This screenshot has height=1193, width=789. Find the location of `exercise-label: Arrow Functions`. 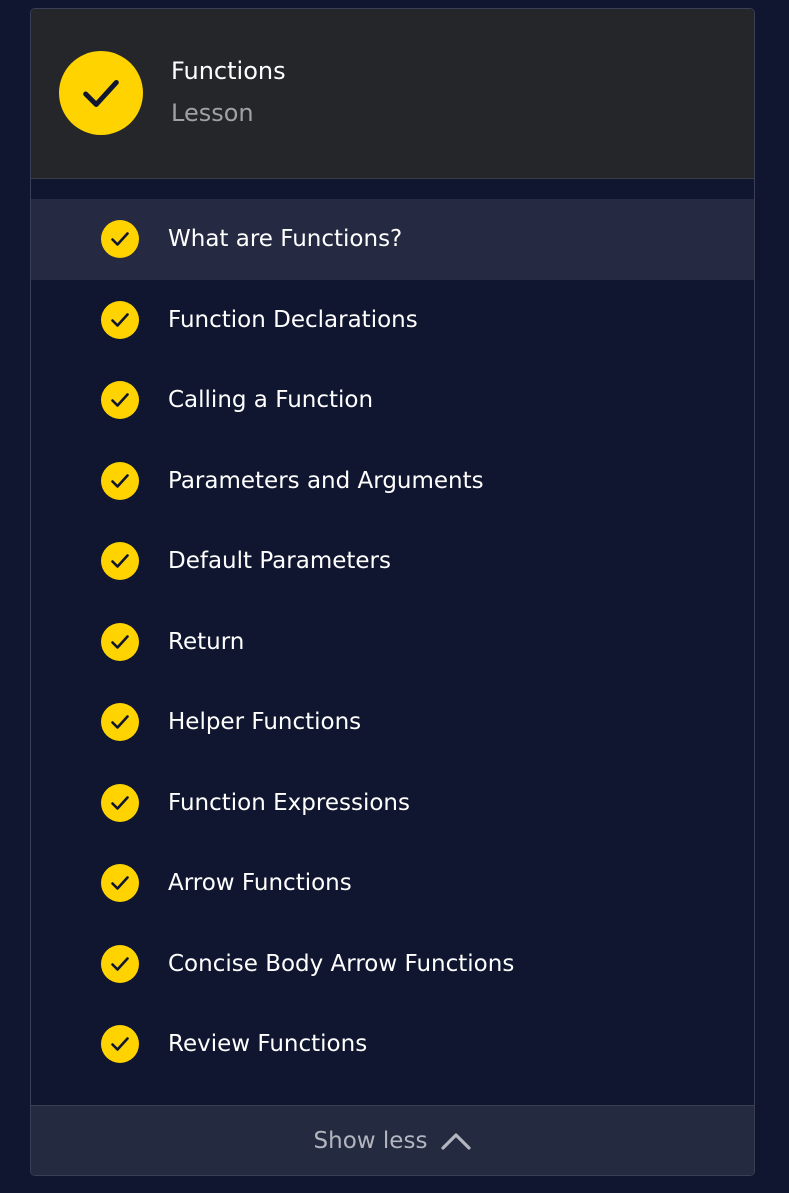

exercise-label: Arrow Functions is located at coordinates (260, 883).